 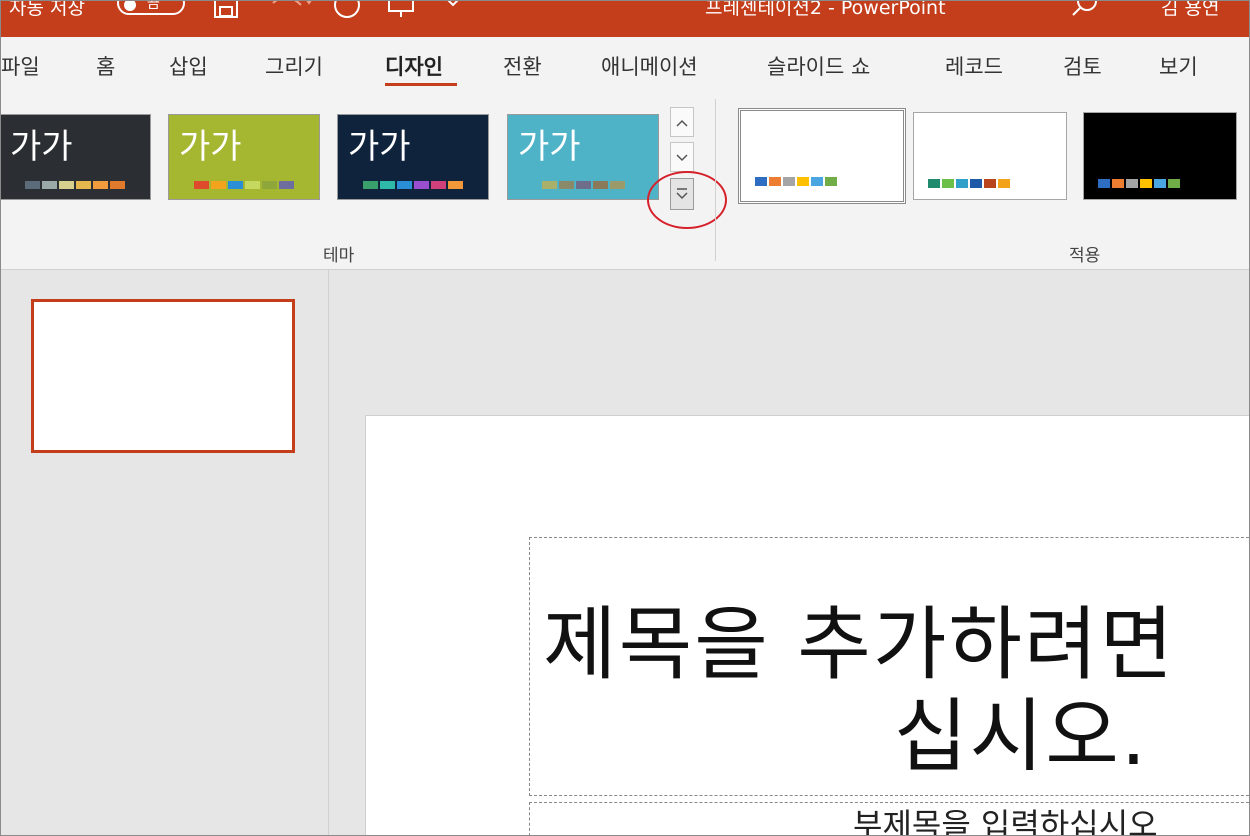 I want to click on tab-insert: 삽입, so click(x=188, y=66).